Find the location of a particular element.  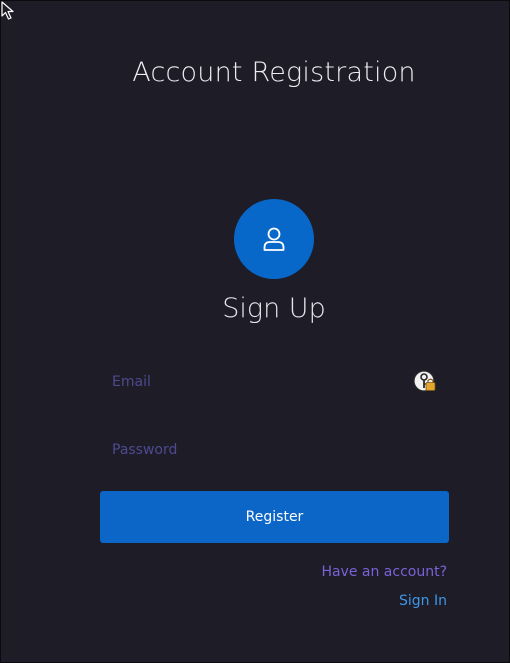

sign-in-link: Sign In is located at coordinates (423, 601).